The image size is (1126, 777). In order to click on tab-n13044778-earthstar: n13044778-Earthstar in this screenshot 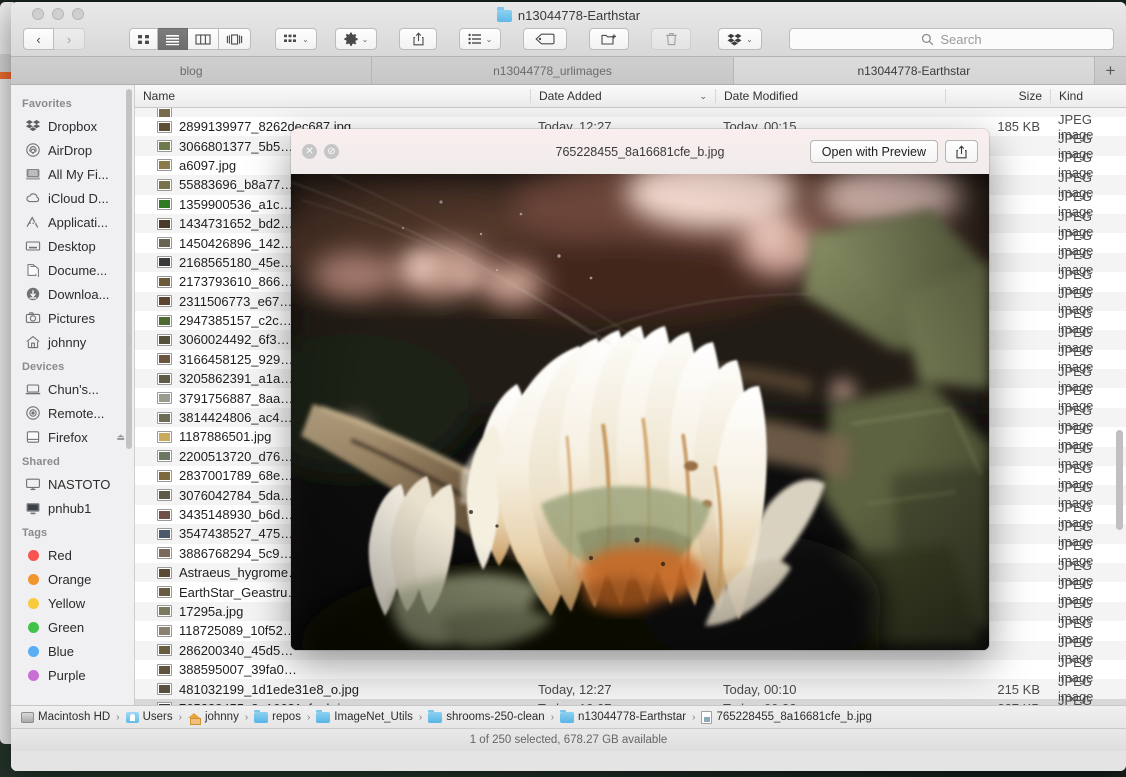, I will do `click(914, 70)`.